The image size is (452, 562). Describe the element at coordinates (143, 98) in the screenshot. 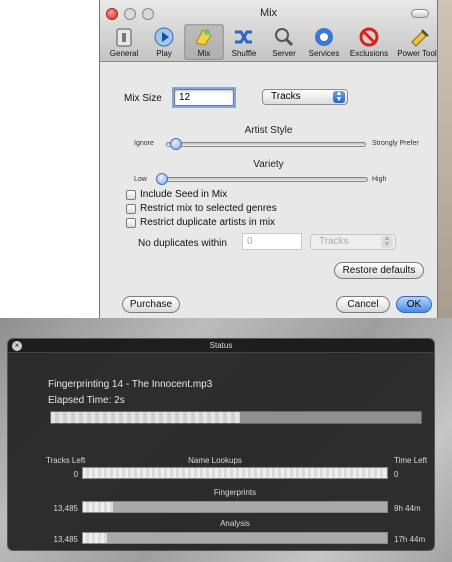

I see `mix-size-label: Mix Size` at that location.